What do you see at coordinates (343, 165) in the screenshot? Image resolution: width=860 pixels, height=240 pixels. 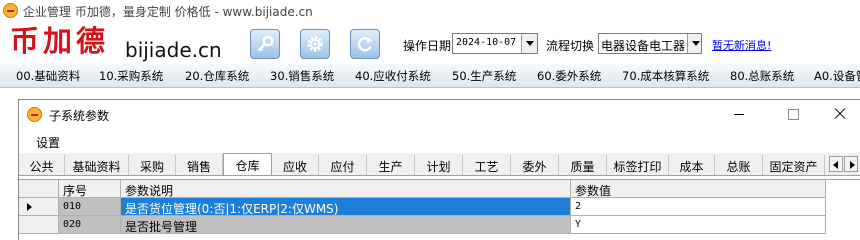 I see `tab-payable: 应付` at bounding box center [343, 165].